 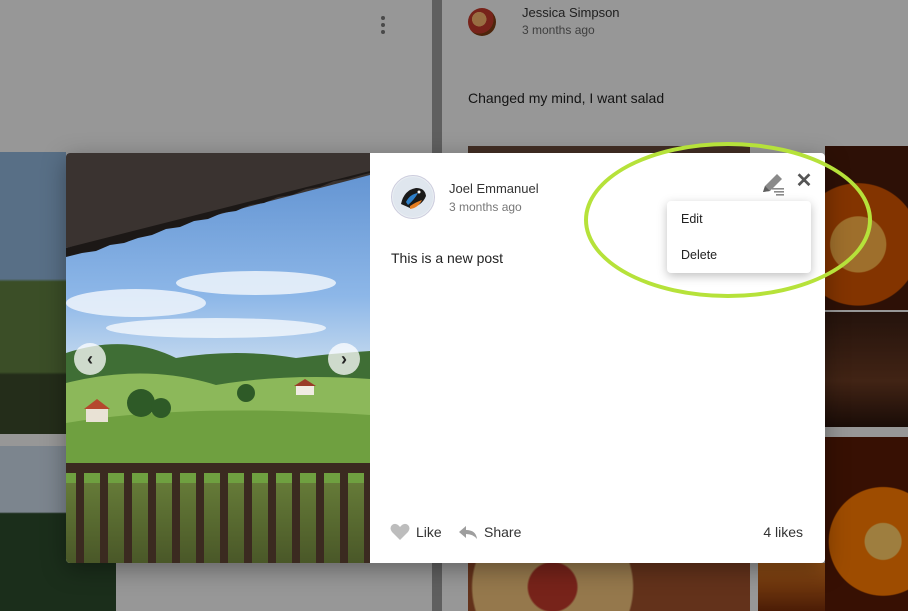 I want to click on post-author-name: Joel Emmanuel, so click(x=494, y=188).